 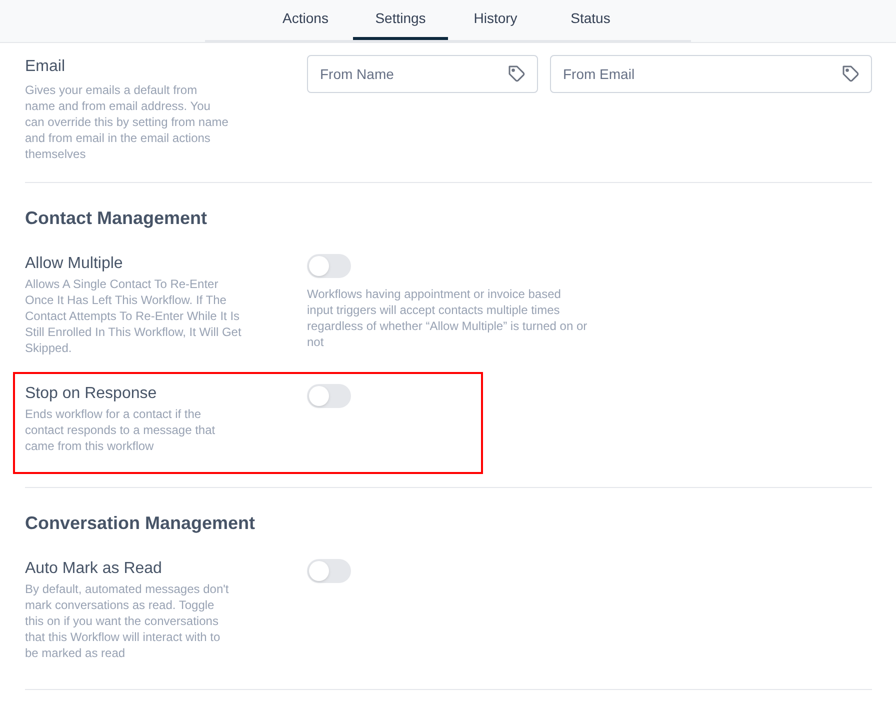 What do you see at coordinates (590, 20) in the screenshot?
I see `tab: Status` at bounding box center [590, 20].